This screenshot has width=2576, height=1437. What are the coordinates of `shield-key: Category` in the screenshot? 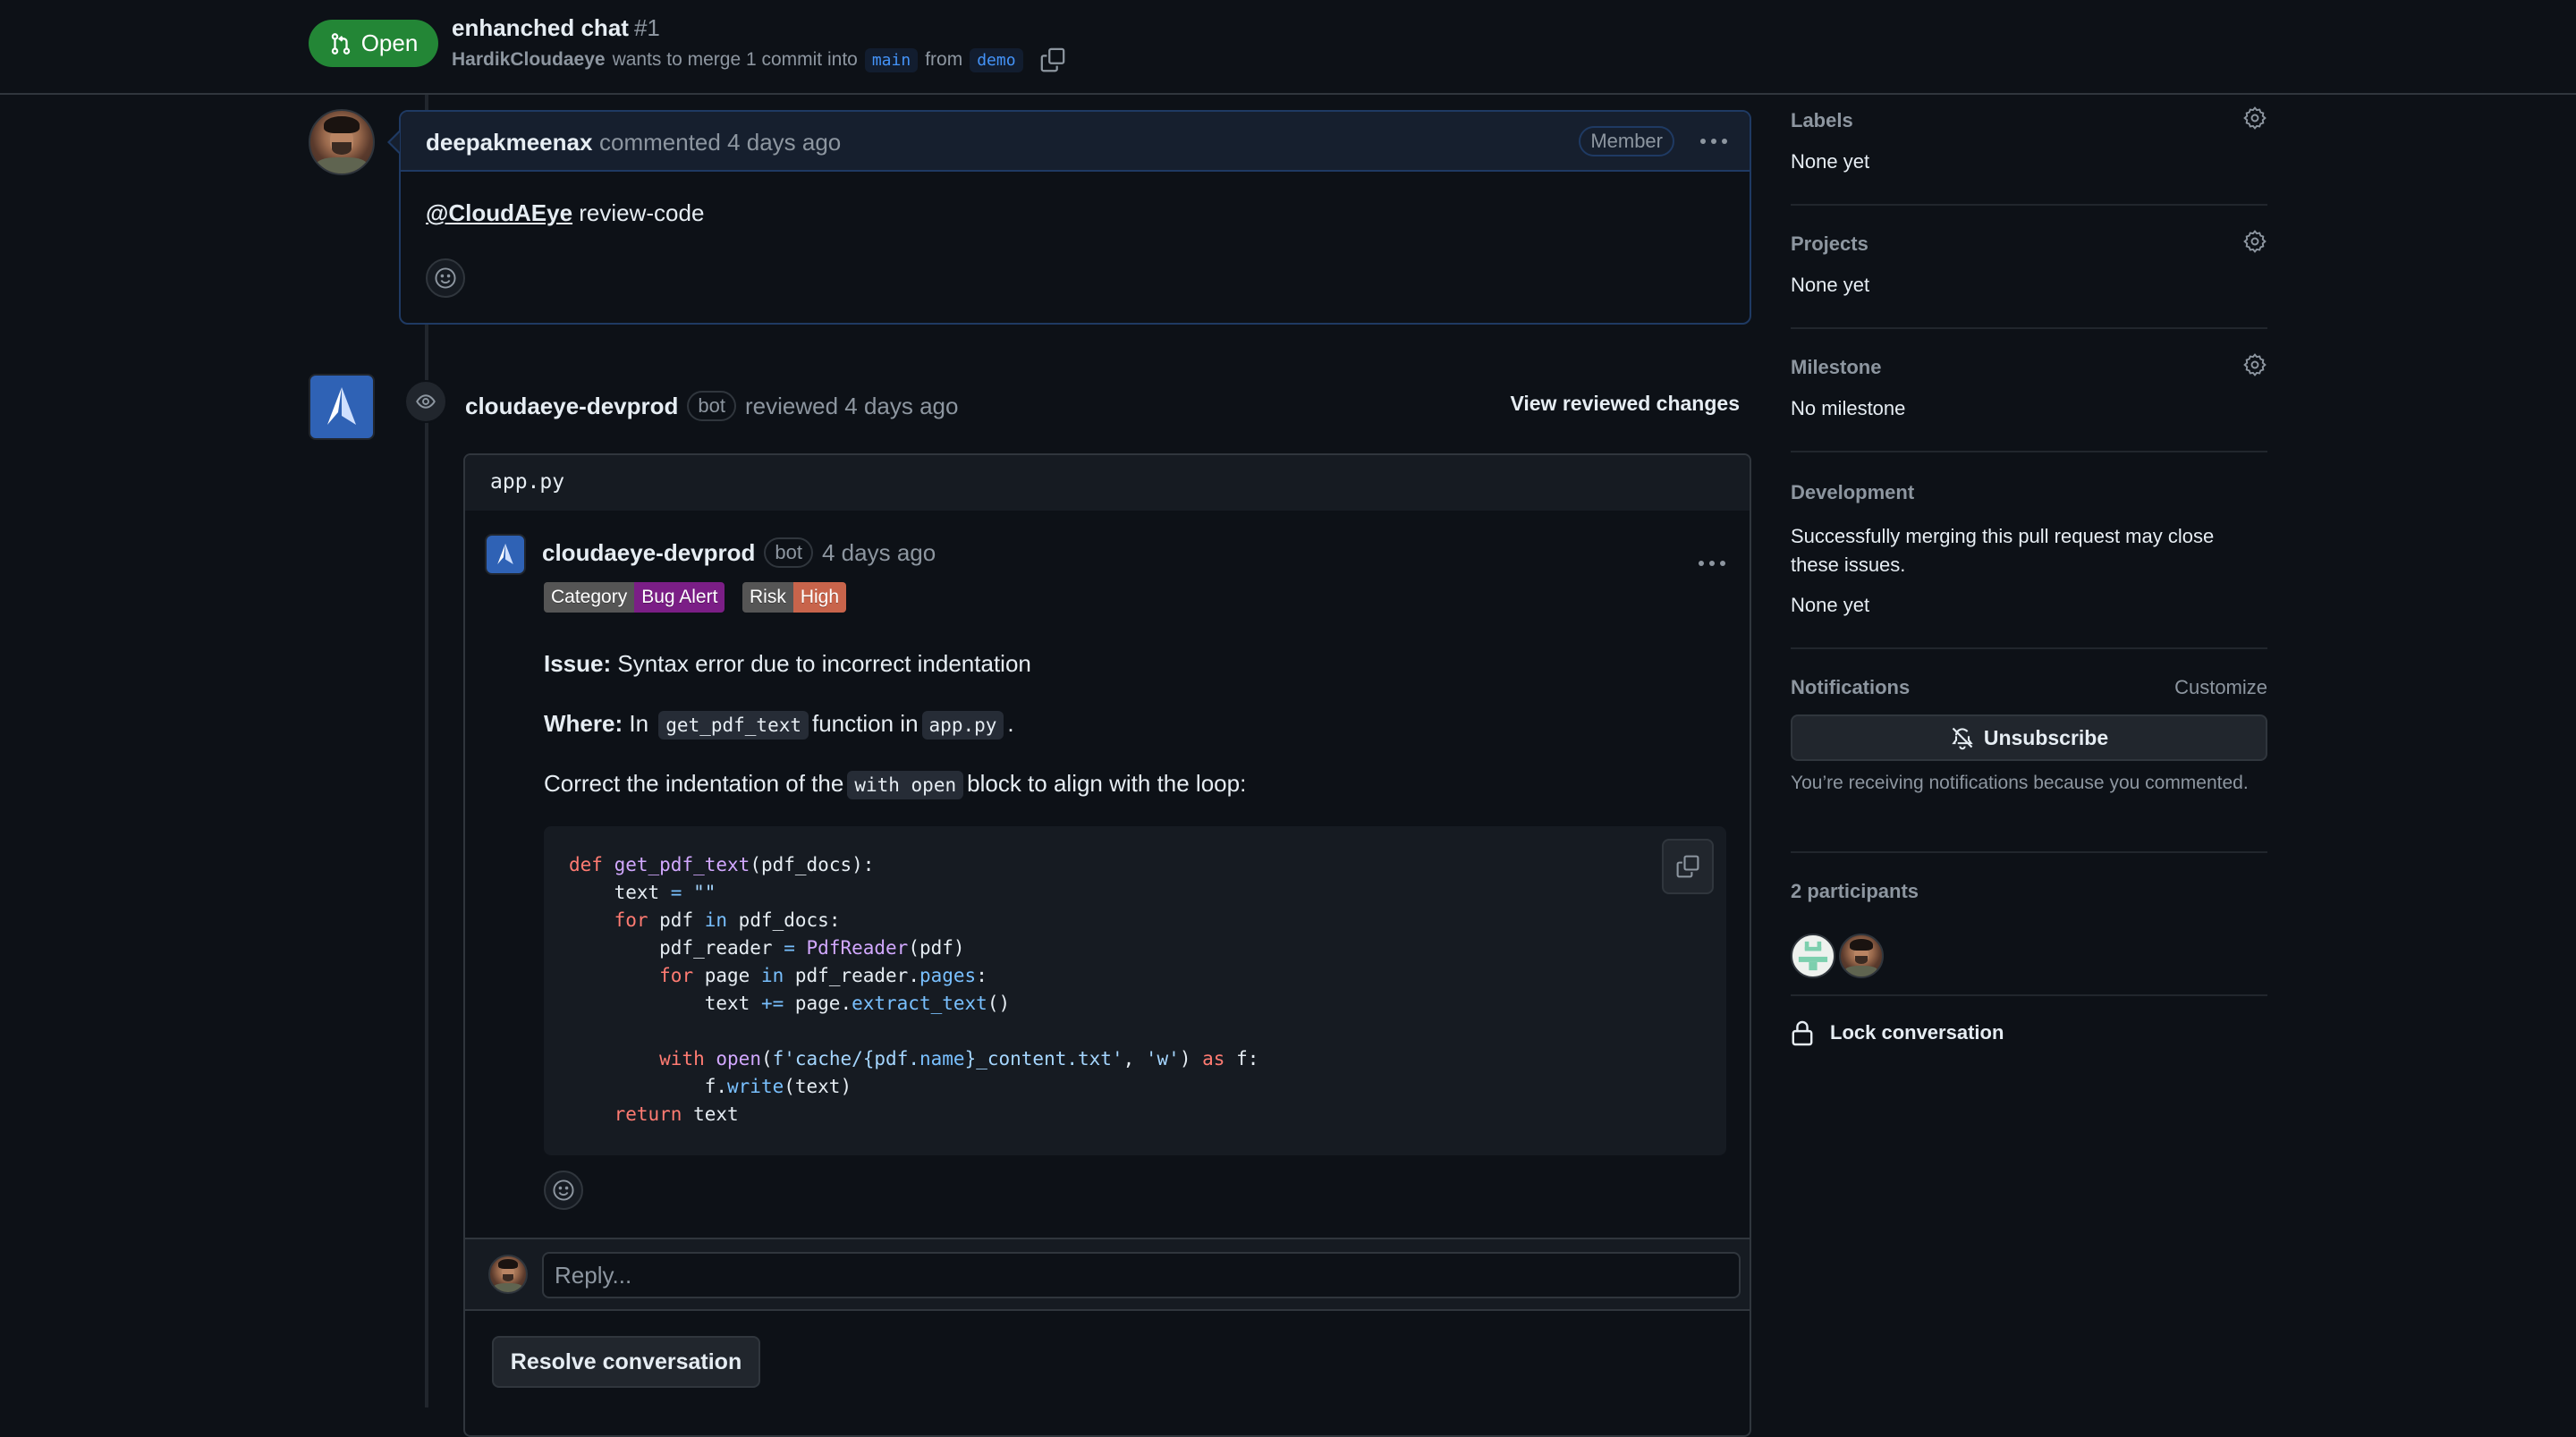 It's located at (589, 598).